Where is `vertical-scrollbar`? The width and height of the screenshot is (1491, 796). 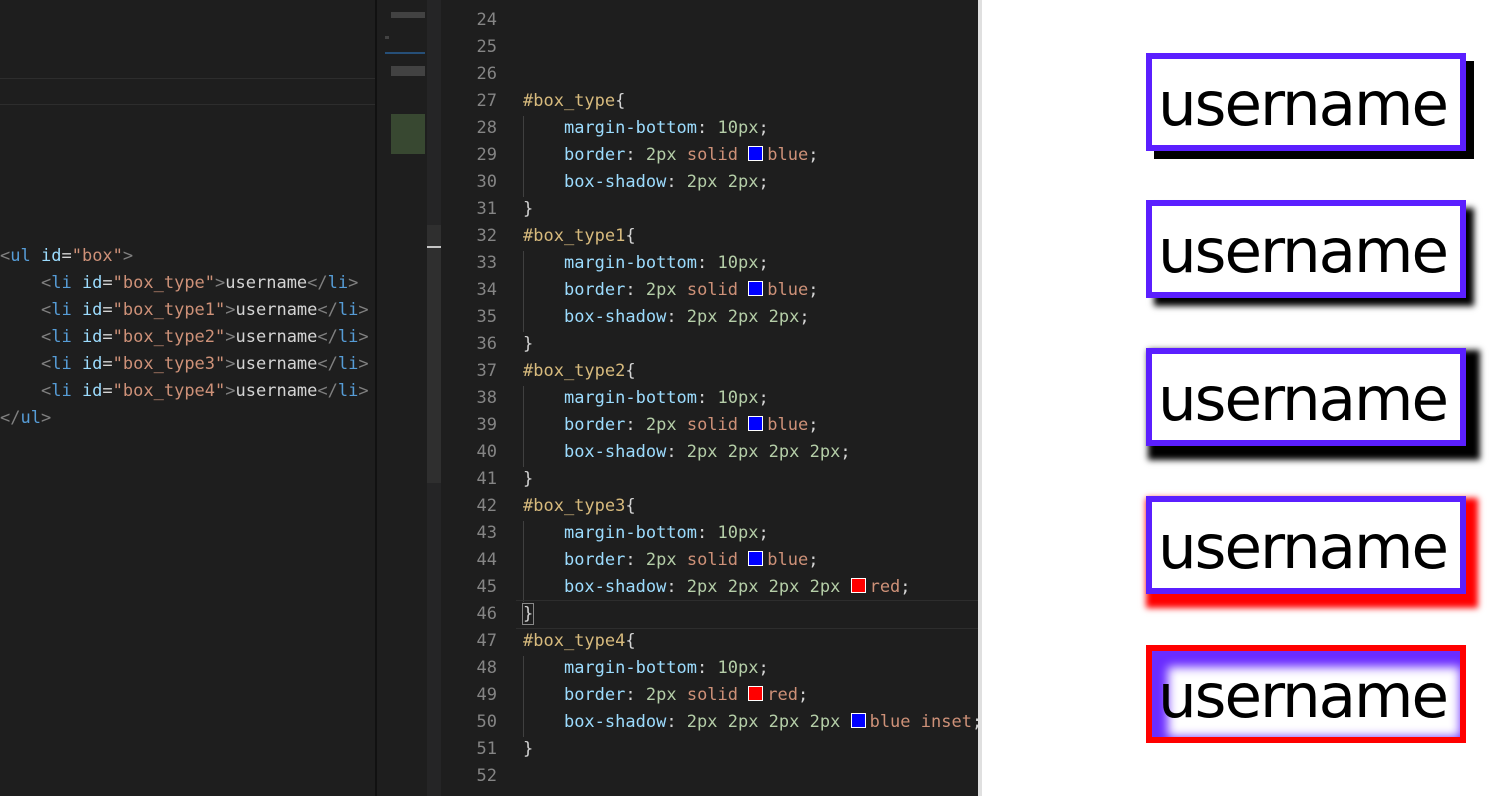 vertical-scrollbar is located at coordinates (434, 398).